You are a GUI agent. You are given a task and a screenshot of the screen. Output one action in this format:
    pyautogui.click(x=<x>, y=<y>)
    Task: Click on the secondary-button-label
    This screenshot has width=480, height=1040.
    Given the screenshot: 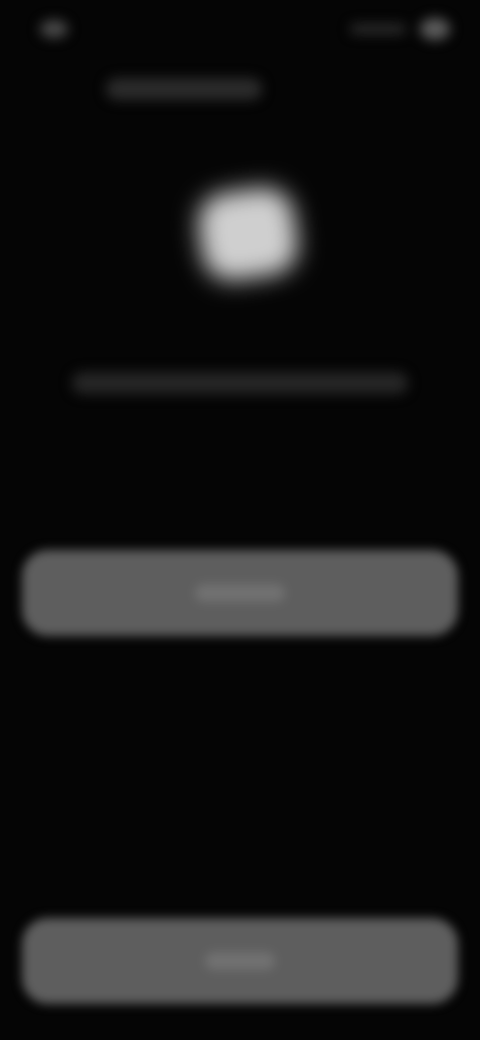 What is the action you would take?
    pyautogui.click(x=240, y=961)
    